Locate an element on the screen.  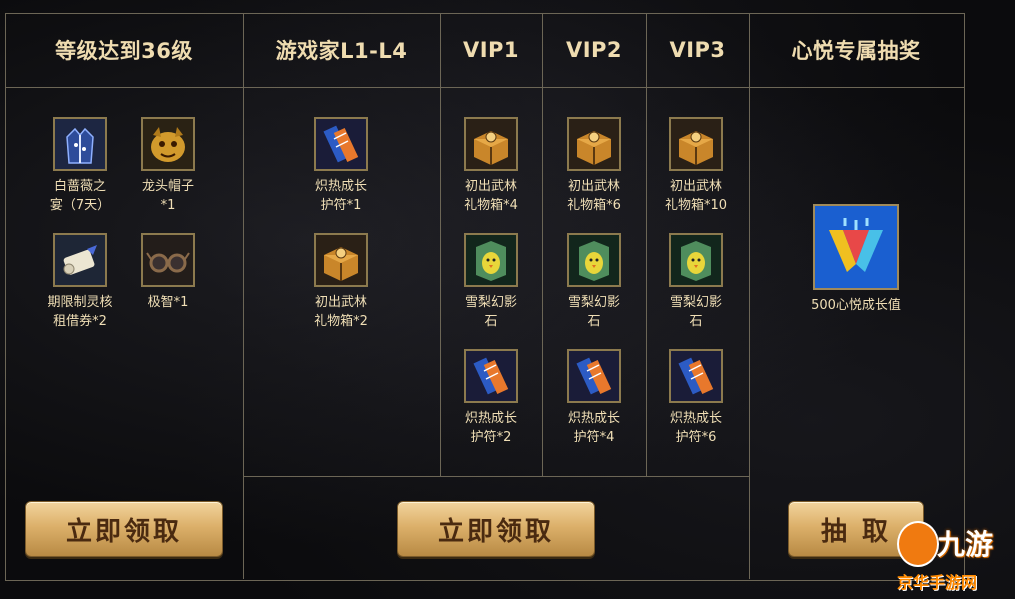
reward-item-growth-charm: 炽热成长 护符*4 is located at coordinates (594, 398).